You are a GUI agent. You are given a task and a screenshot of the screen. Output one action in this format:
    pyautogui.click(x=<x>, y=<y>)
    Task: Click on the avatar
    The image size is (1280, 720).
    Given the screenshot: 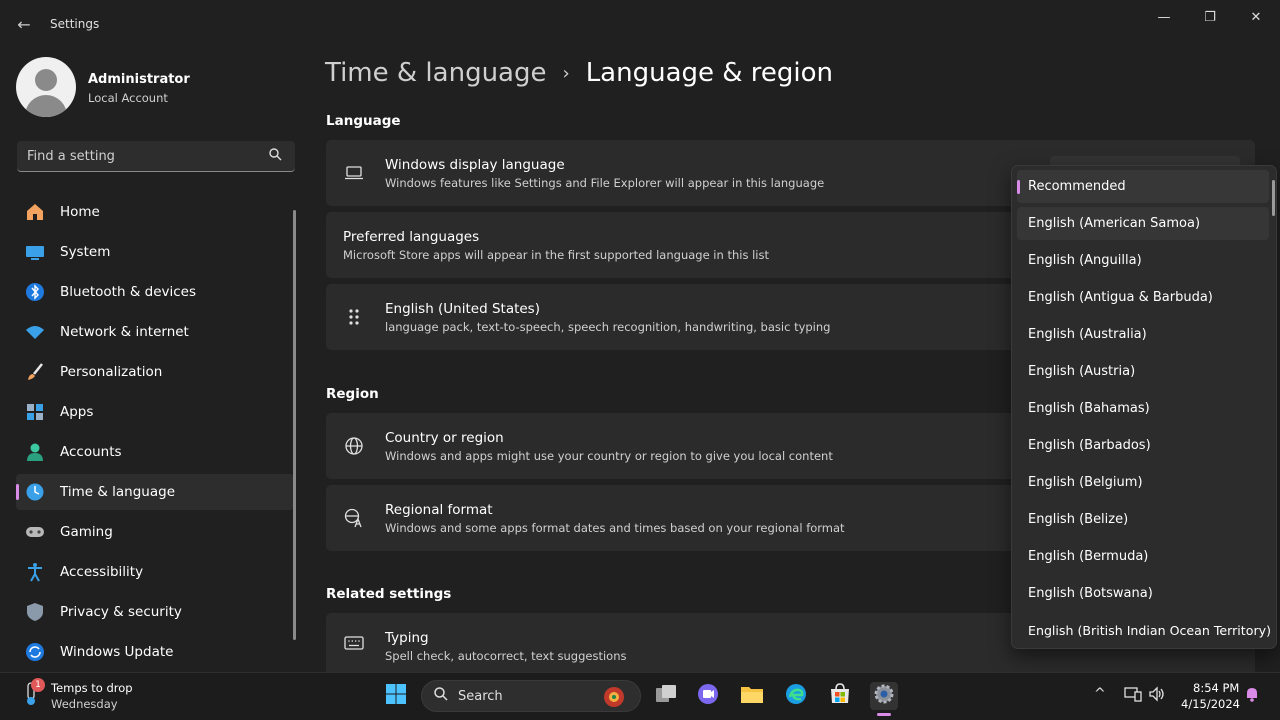 What is the action you would take?
    pyautogui.click(x=46, y=87)
    